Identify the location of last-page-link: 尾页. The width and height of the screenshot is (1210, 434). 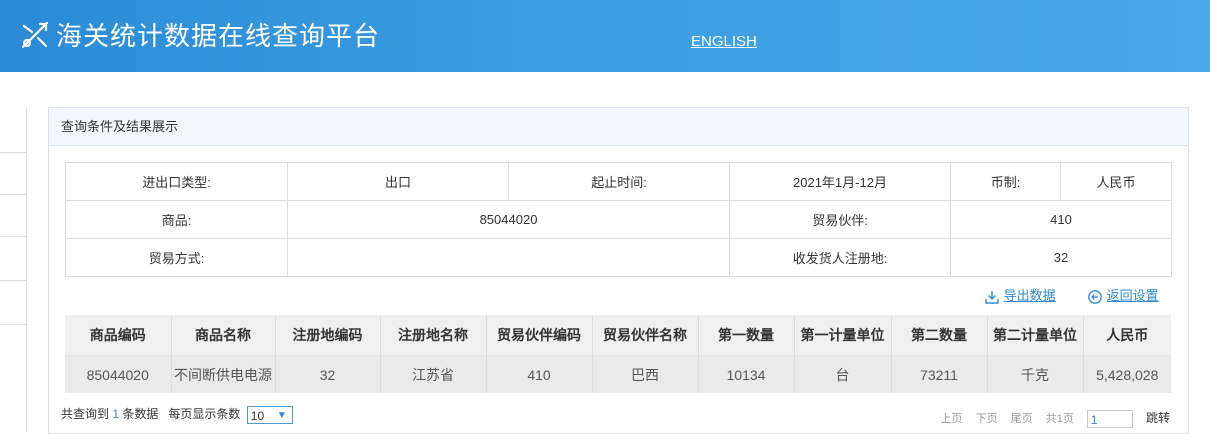
(1022, 419).